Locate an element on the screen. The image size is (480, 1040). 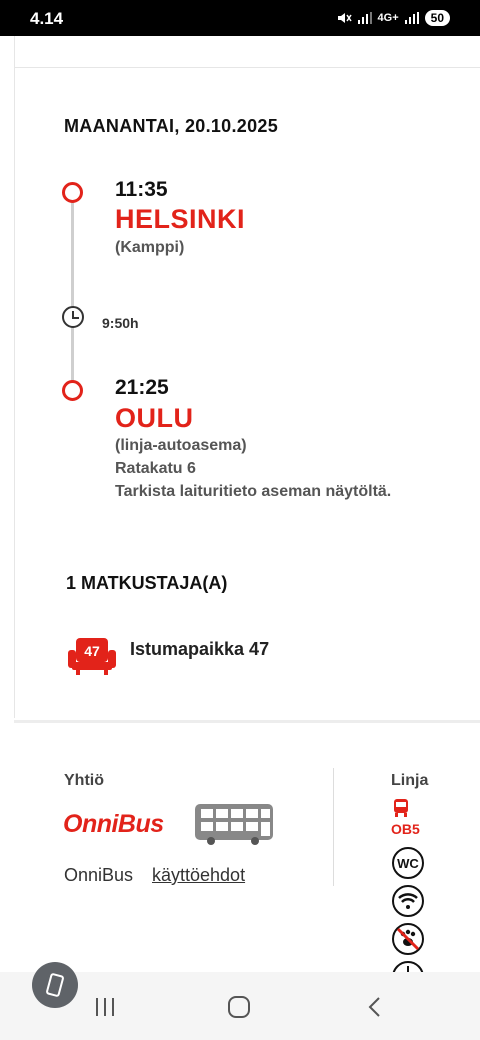
passengers-title: 1 MATKUSTAJA(A) is located at coordinates (147, 583).